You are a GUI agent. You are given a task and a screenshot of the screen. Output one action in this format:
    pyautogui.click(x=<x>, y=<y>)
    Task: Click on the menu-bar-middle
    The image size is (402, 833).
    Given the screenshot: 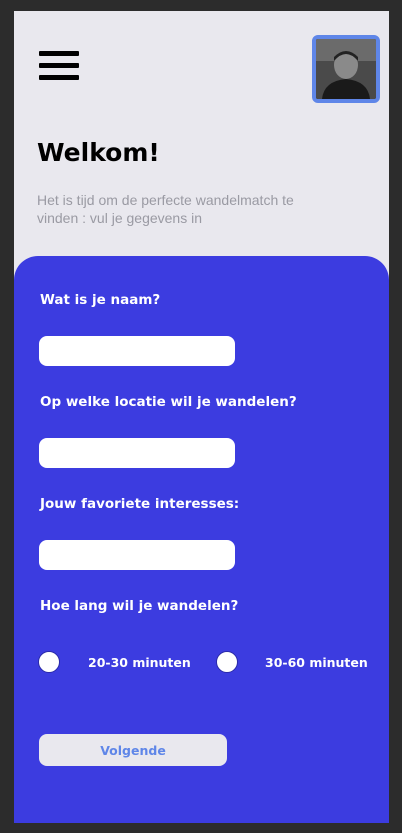 What is the action you would take?
    pyautogui.click(x=59, y=65)
    